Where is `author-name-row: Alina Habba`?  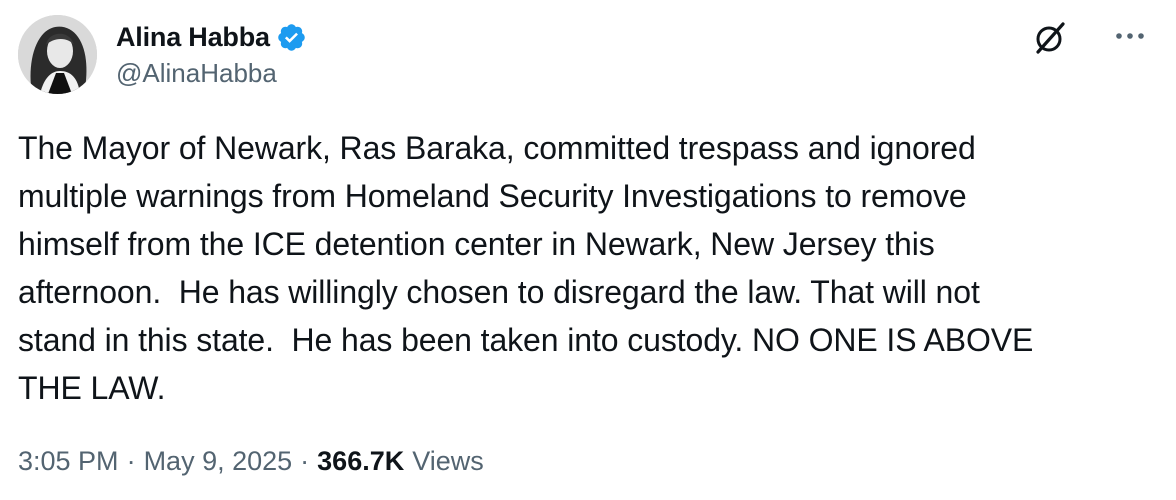
author-name-row: Alina Habba is located at coordinates (211, 37).